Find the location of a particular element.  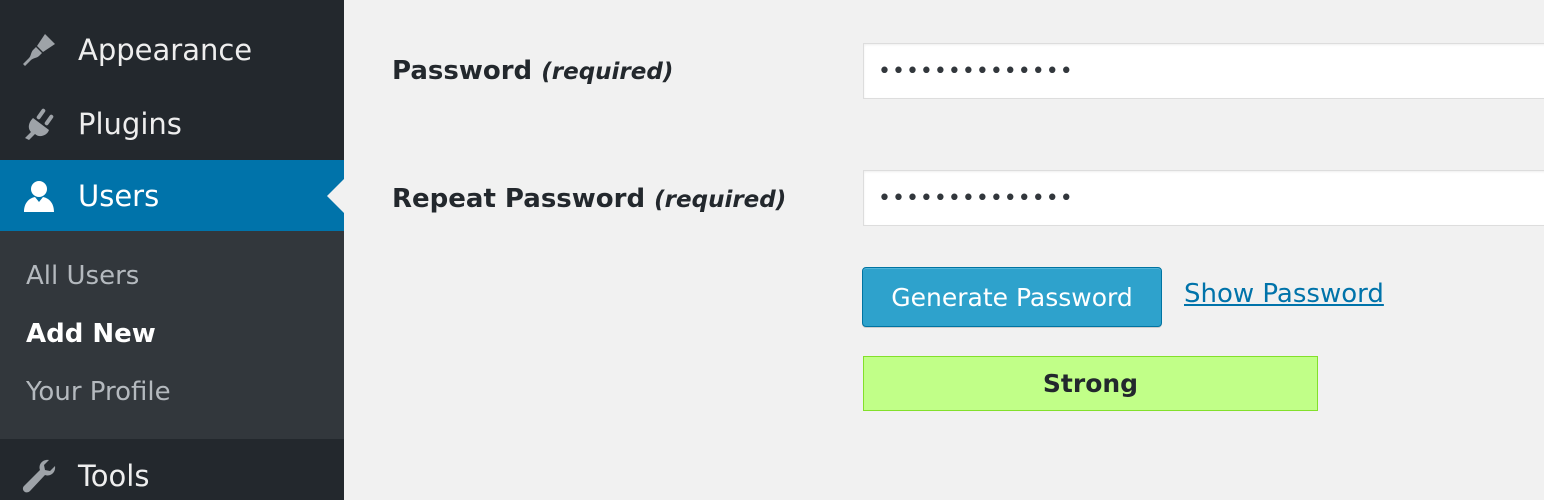

password-label: Password (required) is located at coordinates (532, 71).